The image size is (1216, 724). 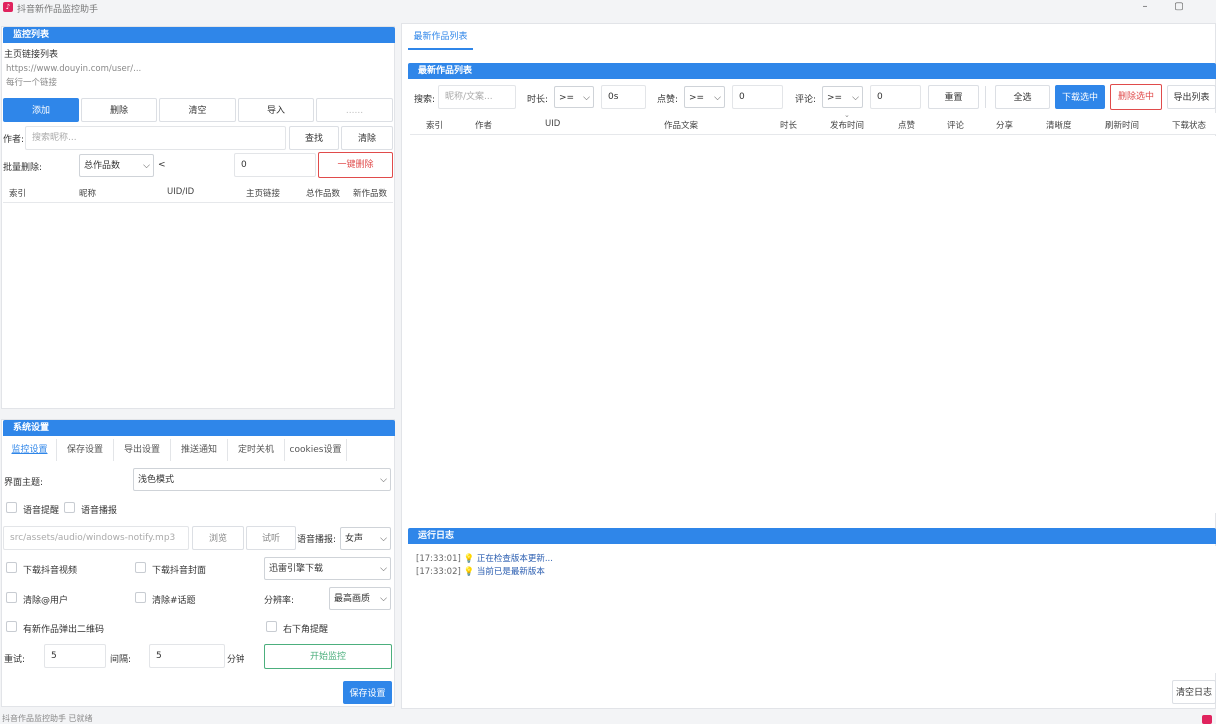 I want to click on duration-input: 0s, so click(x=623, y=97).